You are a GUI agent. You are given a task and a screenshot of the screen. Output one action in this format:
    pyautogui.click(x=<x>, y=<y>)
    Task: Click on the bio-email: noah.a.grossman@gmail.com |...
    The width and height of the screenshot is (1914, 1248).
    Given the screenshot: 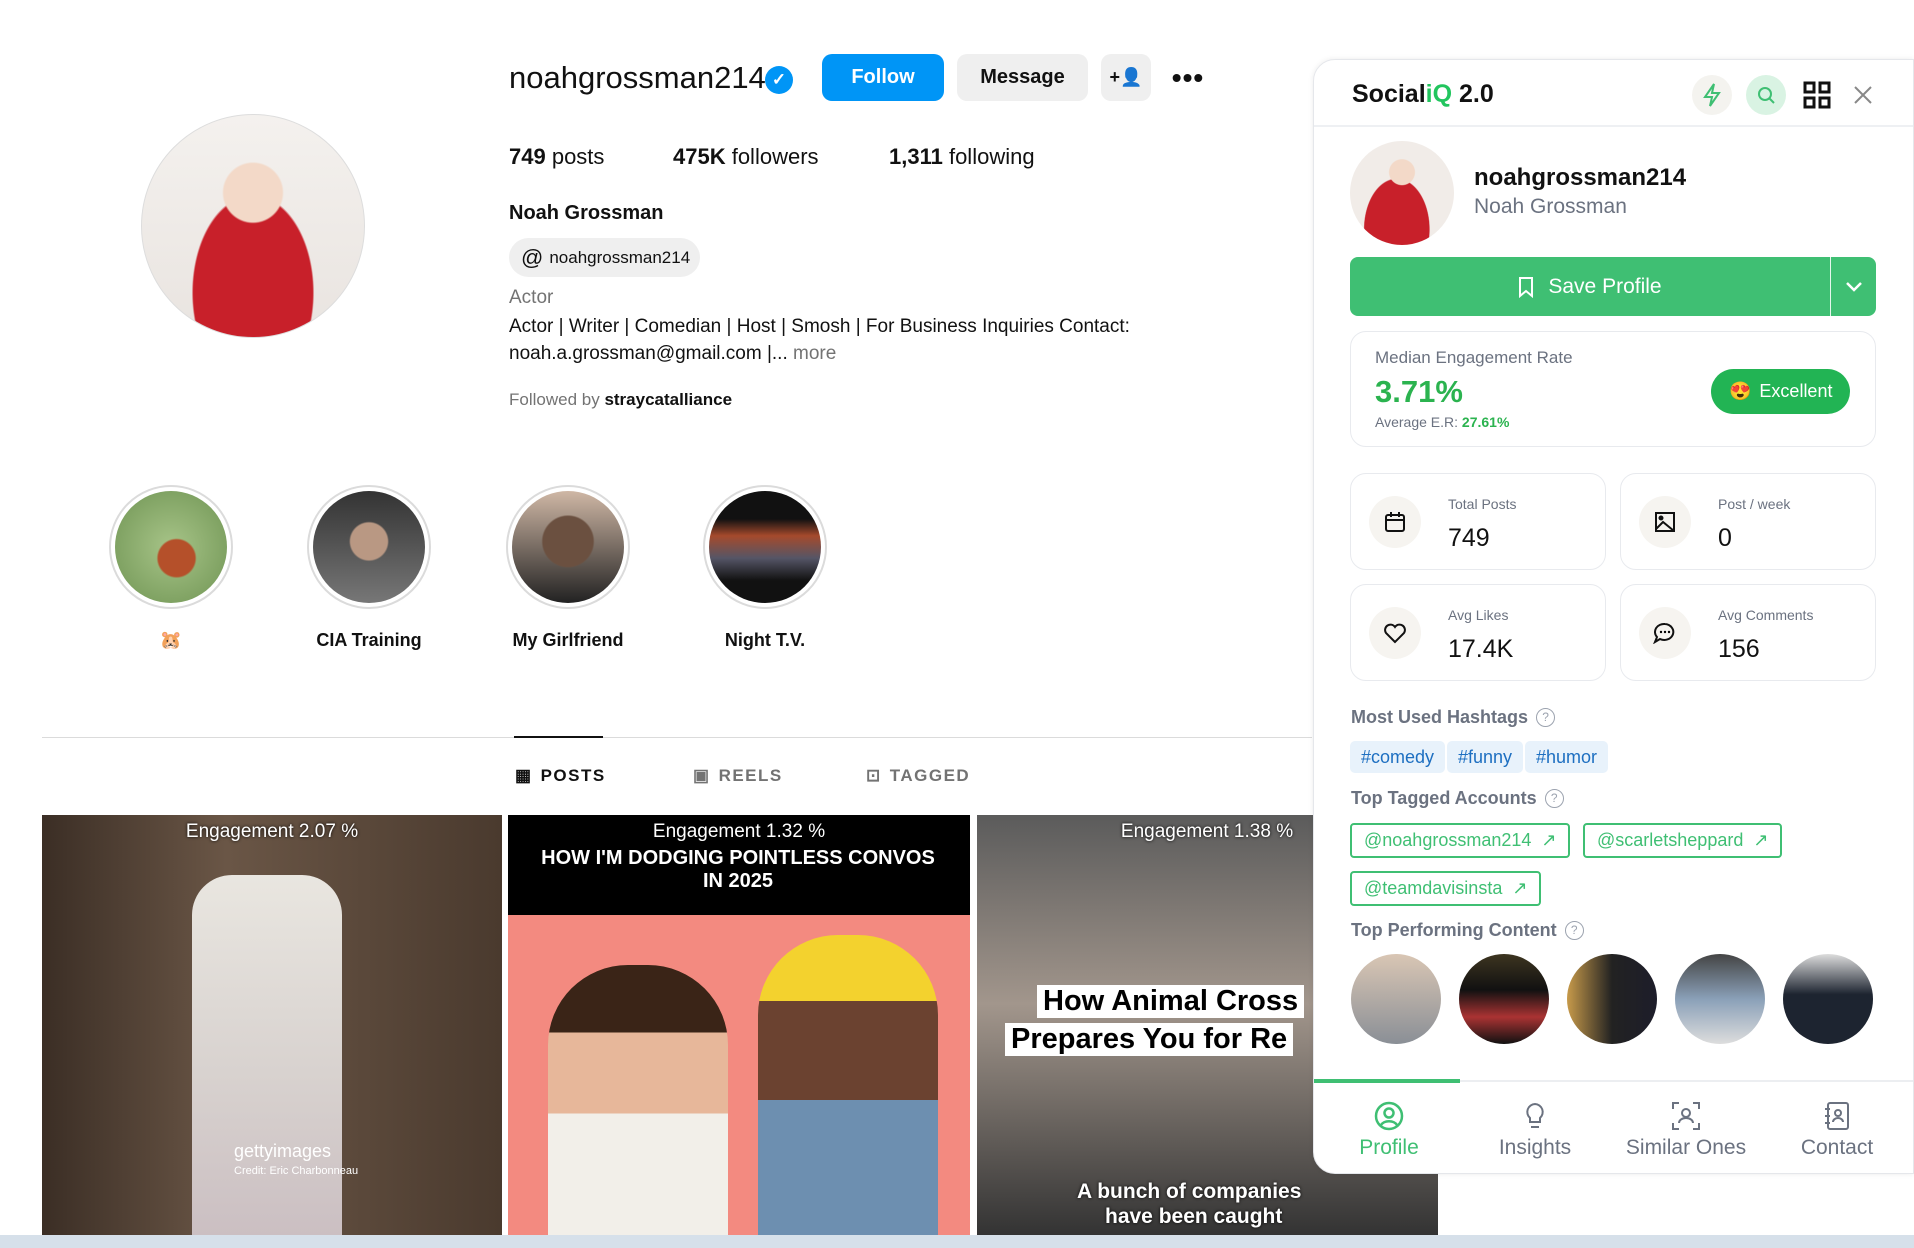 What is the action you would take?
    pyautogui.click(x=648, y=353)
    